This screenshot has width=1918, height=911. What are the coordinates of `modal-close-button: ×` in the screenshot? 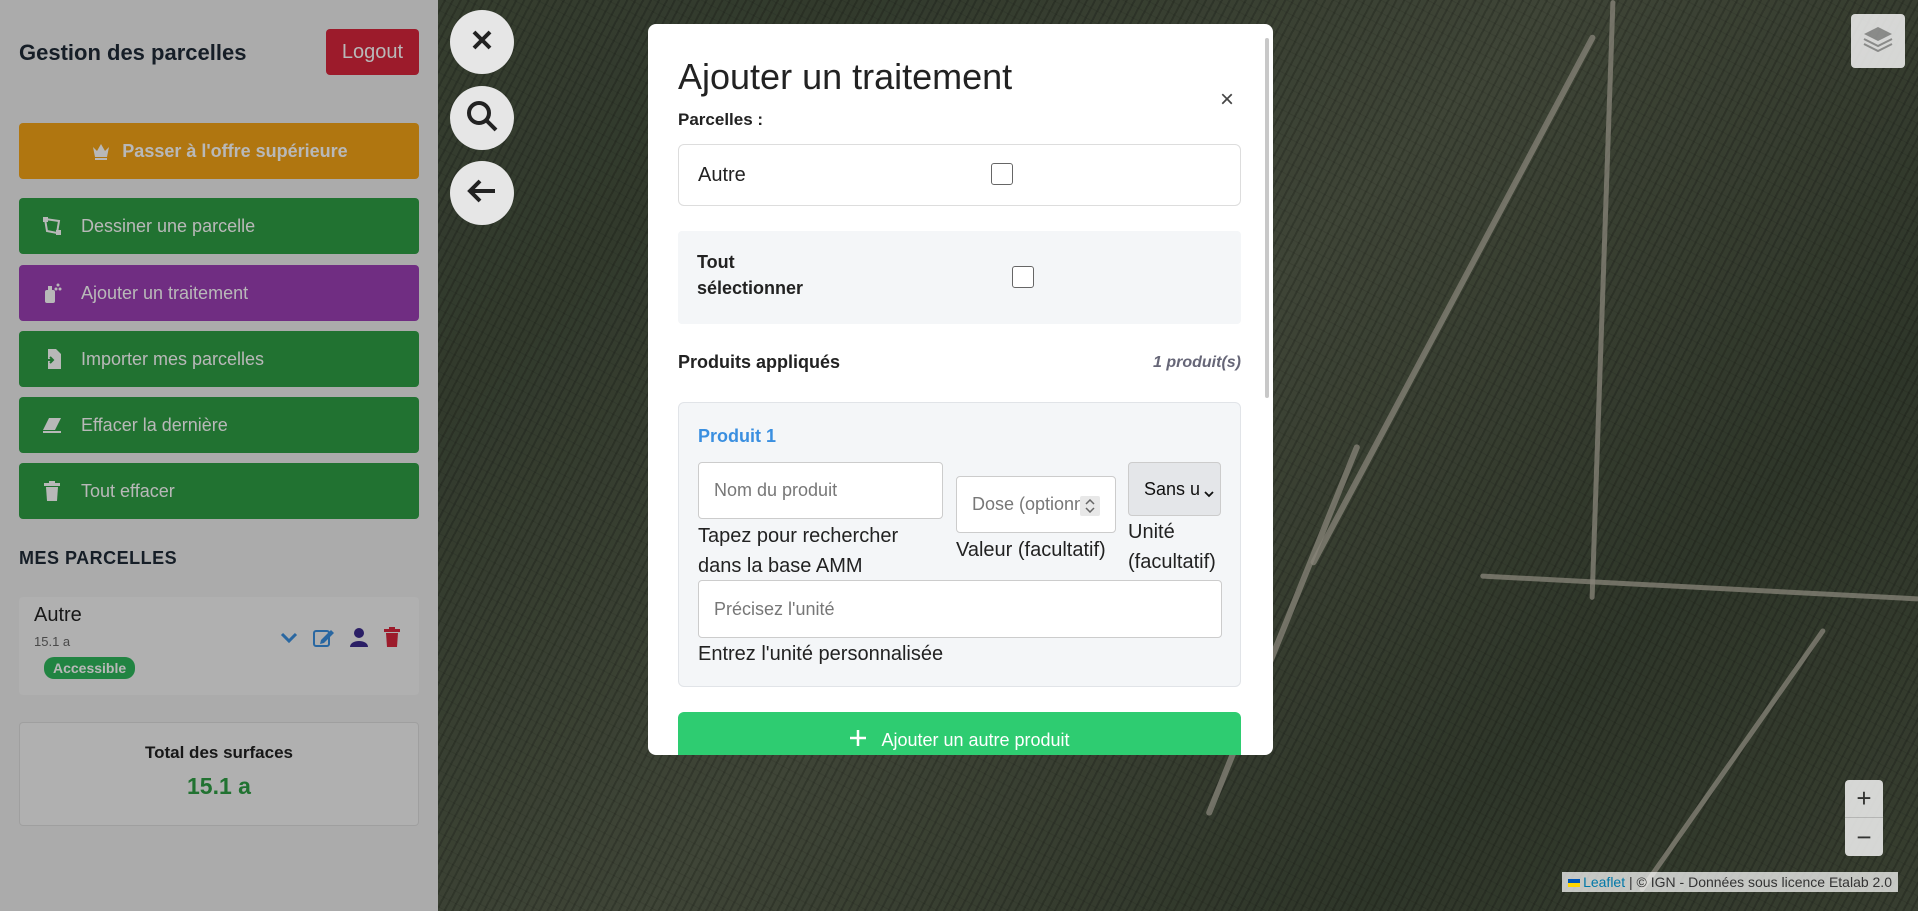 It's located at (1227, 100).